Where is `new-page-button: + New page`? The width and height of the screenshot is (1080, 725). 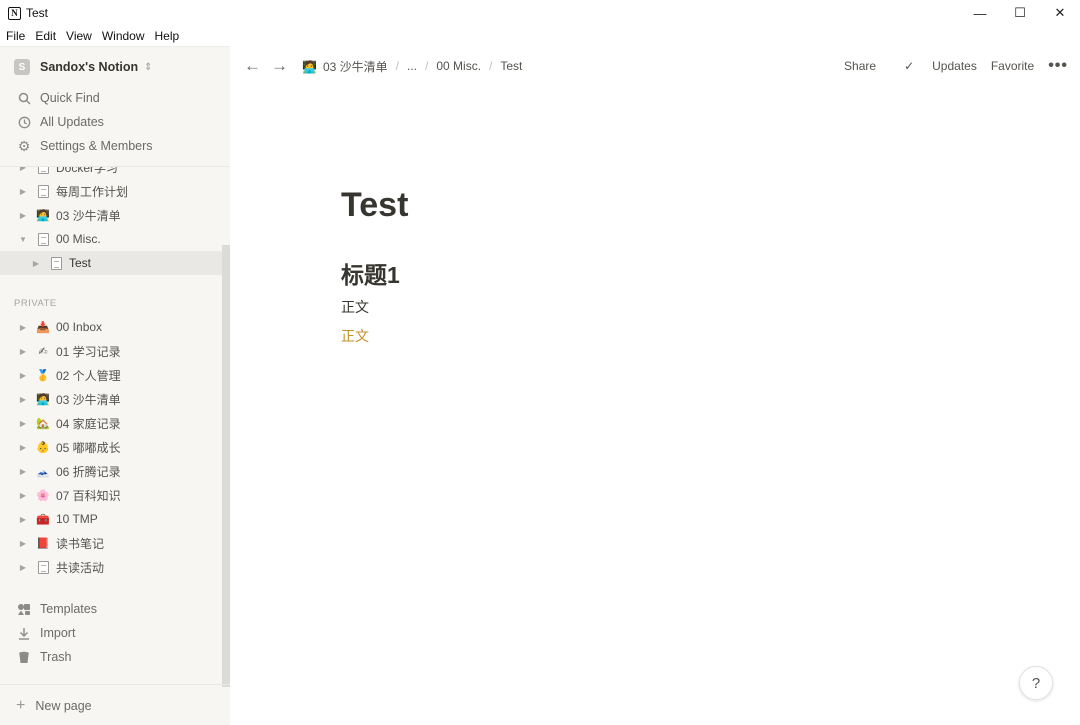
new-page-button: + New page is located at coordinates (115, 704).